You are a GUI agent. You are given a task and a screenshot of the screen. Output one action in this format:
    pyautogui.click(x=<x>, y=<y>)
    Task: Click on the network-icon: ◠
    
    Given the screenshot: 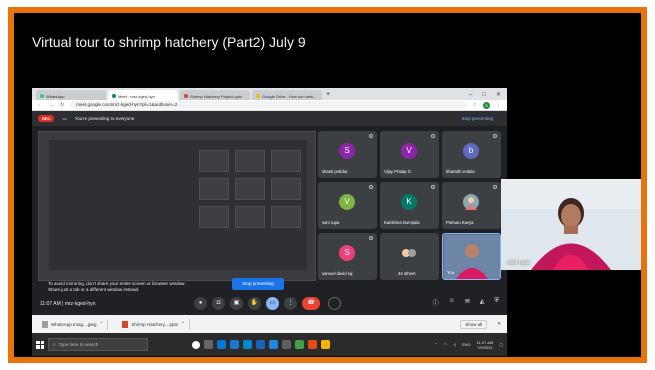 What is the action you would take?
    pyautogui.click(x=445, y=344)
    